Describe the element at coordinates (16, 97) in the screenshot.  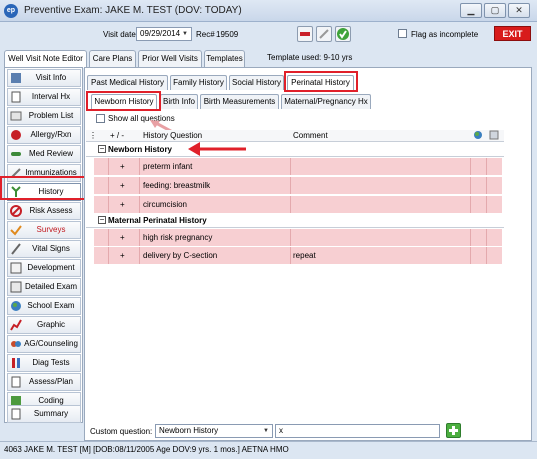
I see `document-icon` at that location.